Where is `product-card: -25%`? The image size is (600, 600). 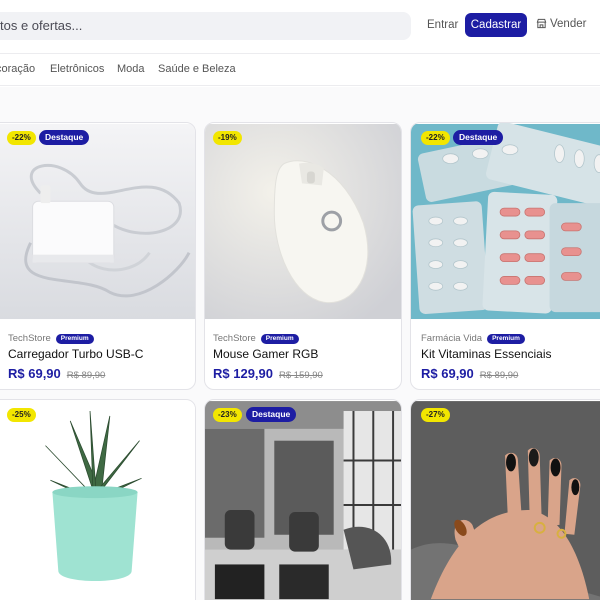
product-card: -25% is located at coordinates (98, 499).